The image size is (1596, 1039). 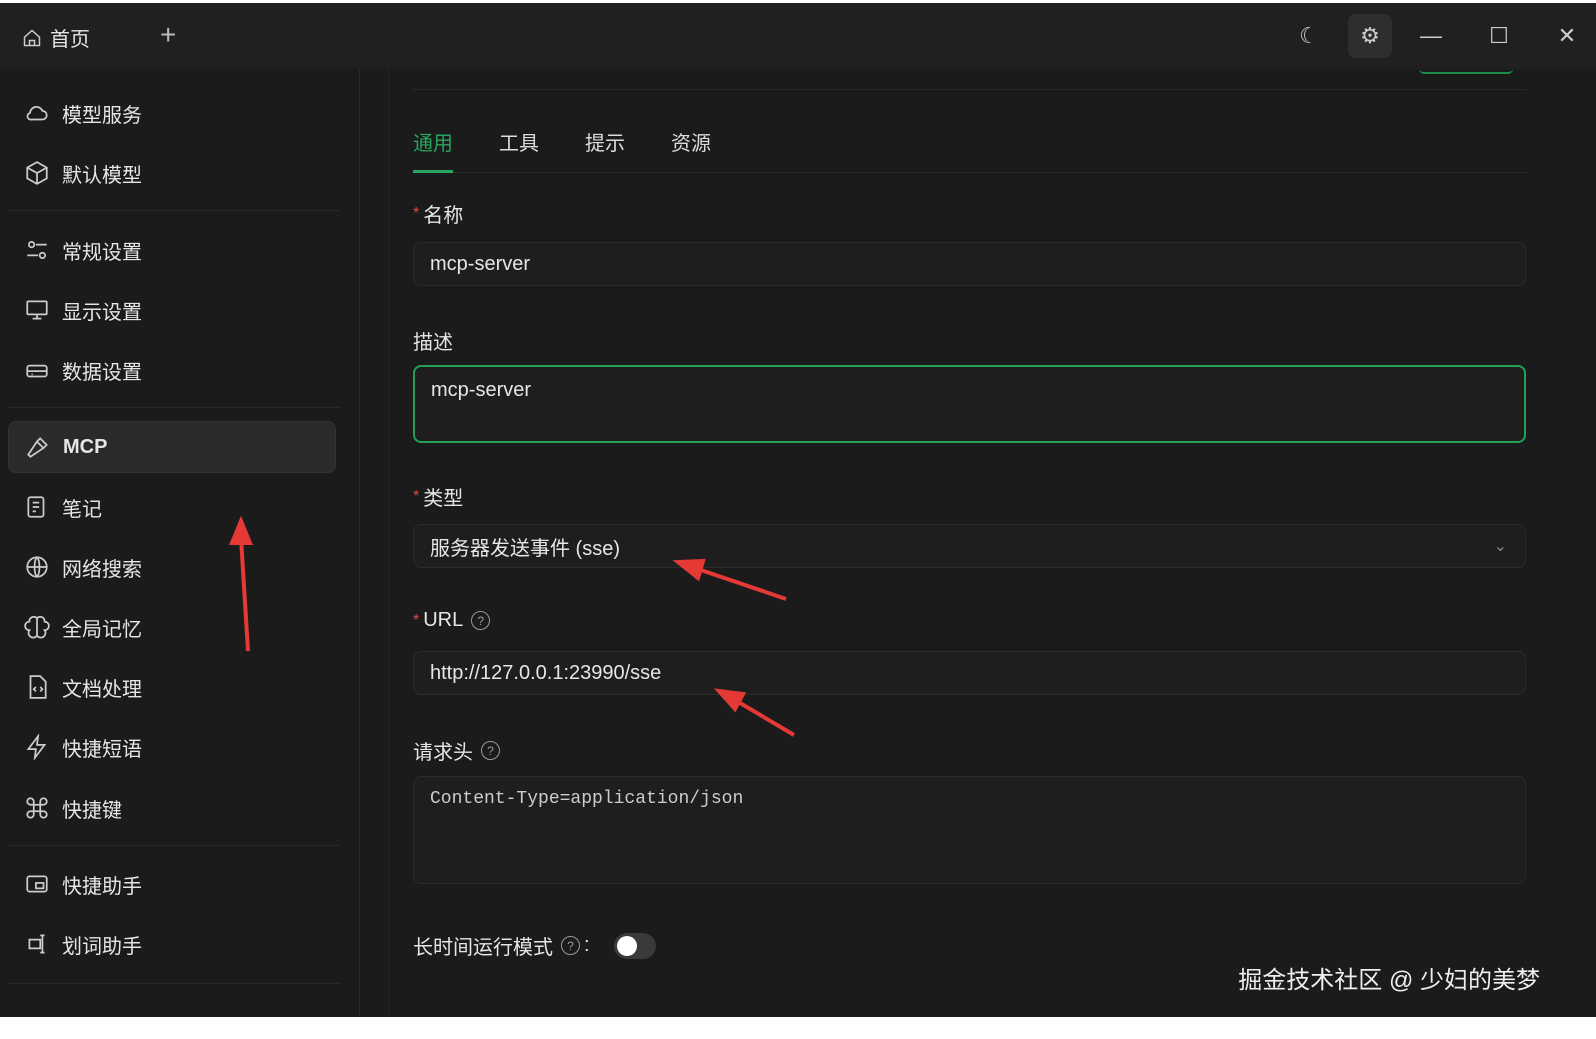 I want to click on theme-toggle-button: ☾, so click(x=1309, y=36).